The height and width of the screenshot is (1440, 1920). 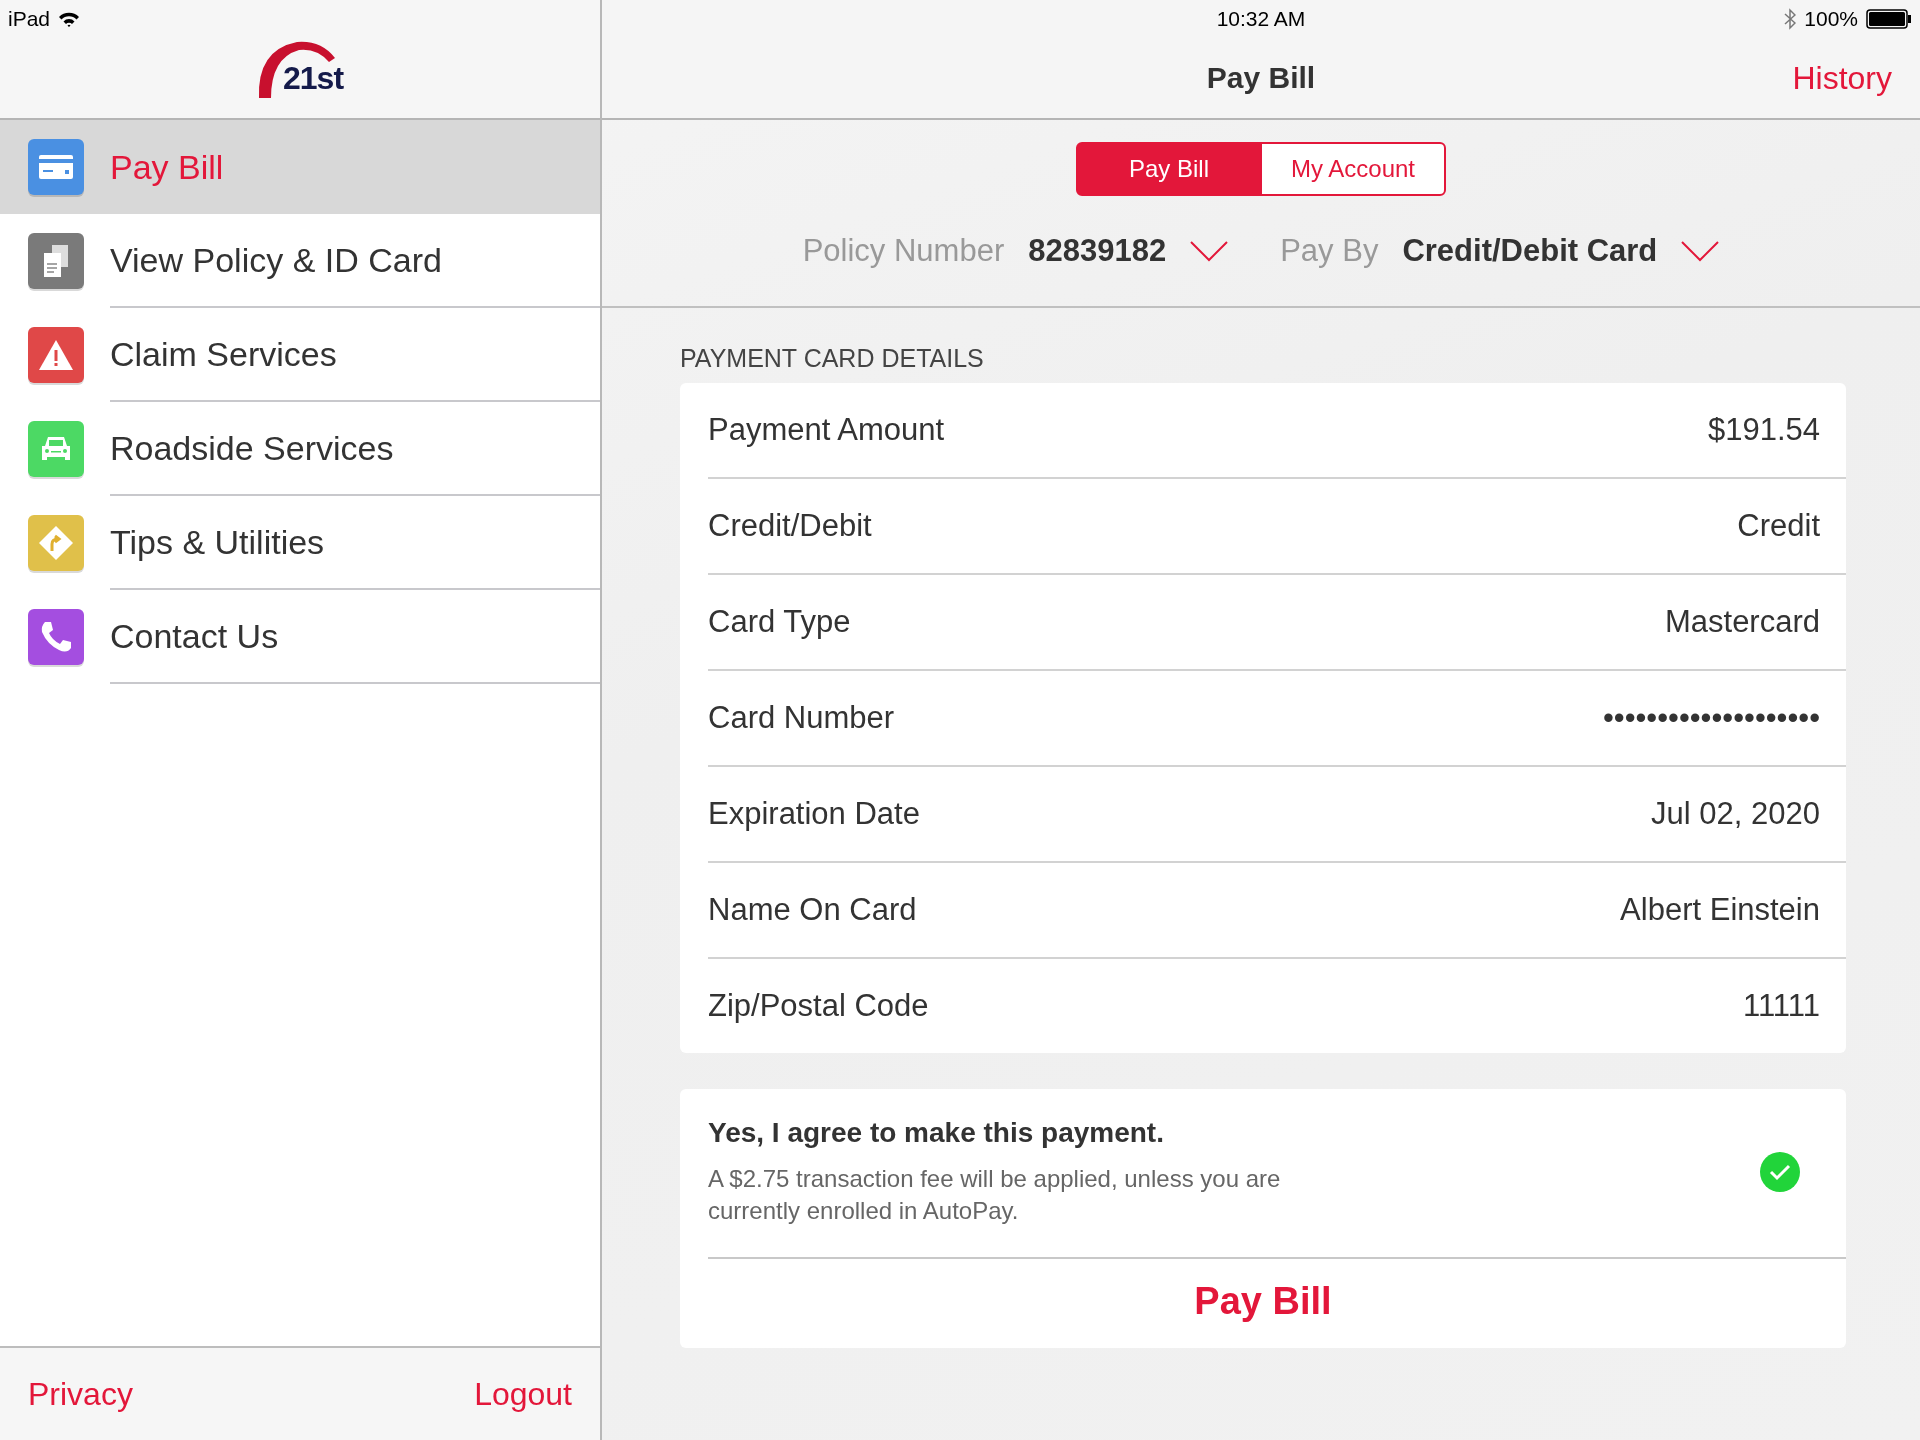 What do you see at coordinates (1711, 718) in the screenshot?
I see `detail-value: ••••••••••••••••••••` at bounding box center [1711, 718].